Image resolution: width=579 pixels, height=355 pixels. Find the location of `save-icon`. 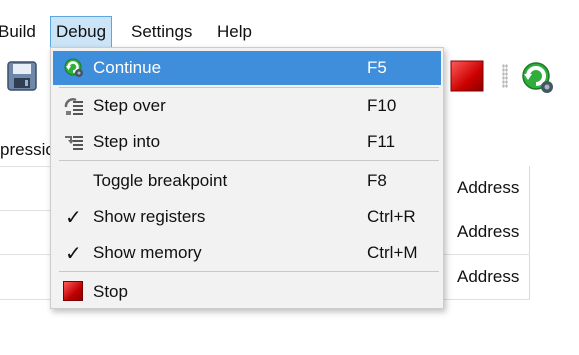

save-icon is located at coordinates (22, 76).